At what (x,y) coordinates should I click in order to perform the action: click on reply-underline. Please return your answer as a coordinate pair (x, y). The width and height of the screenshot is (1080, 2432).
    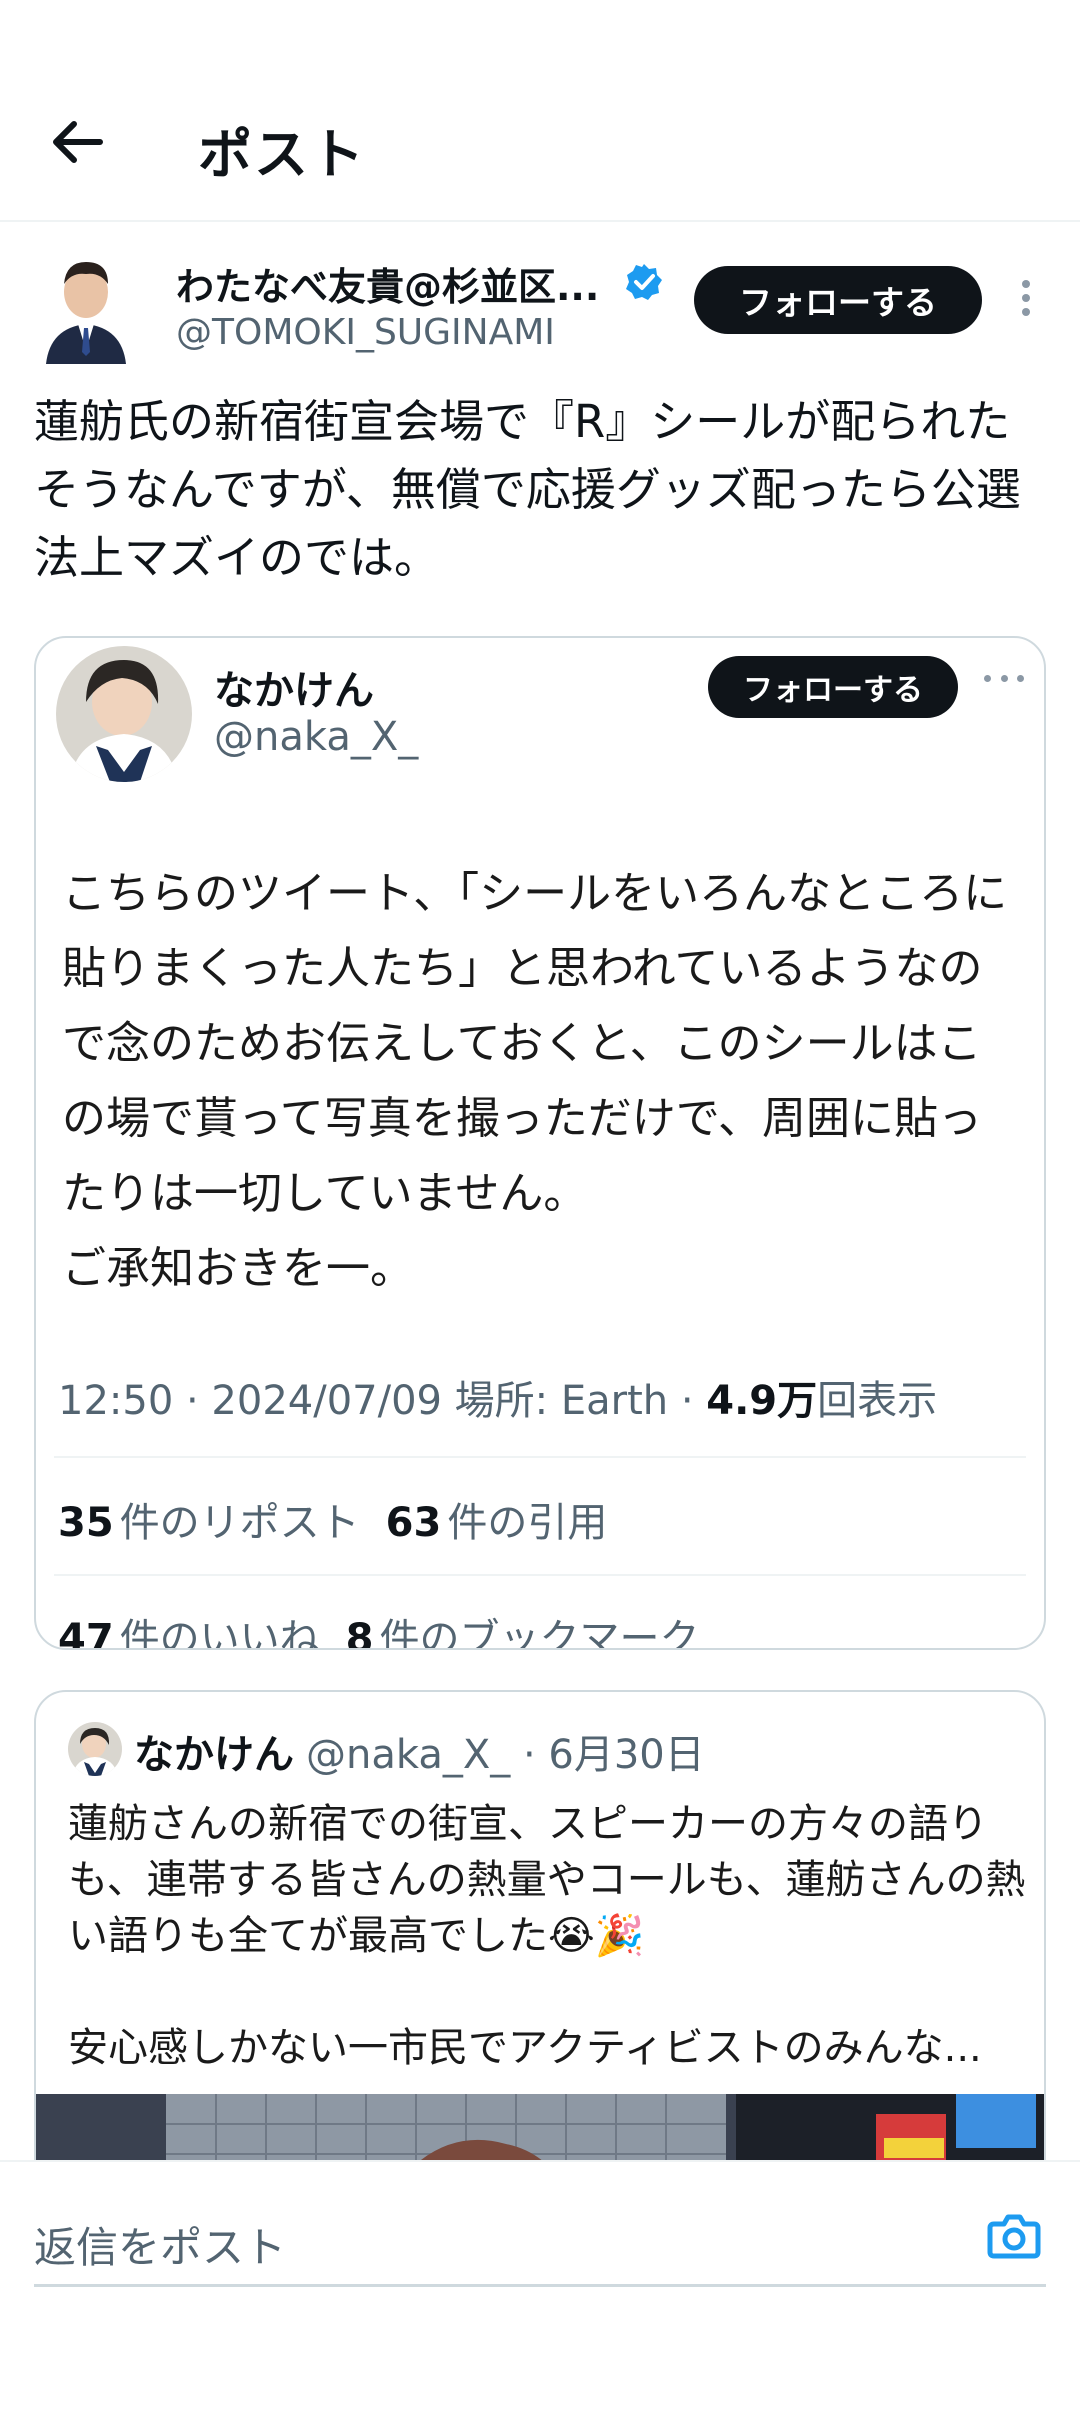
    Looking at the image, I should click on (540, 2285).